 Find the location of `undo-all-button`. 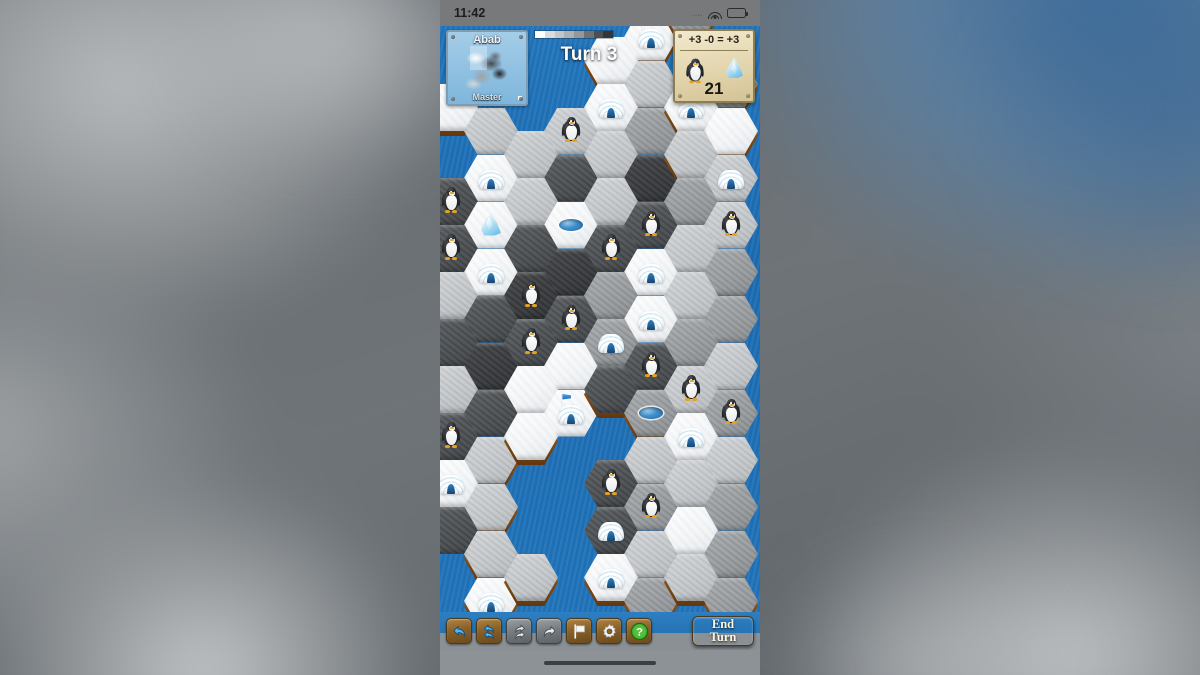

undo-all-button is located at coordinates (489, 631).